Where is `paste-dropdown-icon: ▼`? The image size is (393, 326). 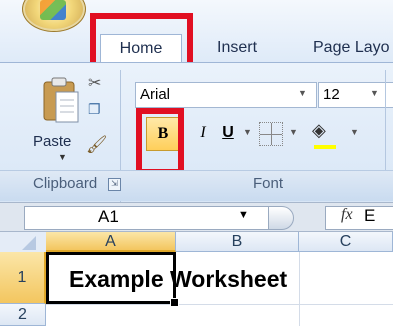 paste-dropdown-icon: ▼ is located at coordinates (62, 157).